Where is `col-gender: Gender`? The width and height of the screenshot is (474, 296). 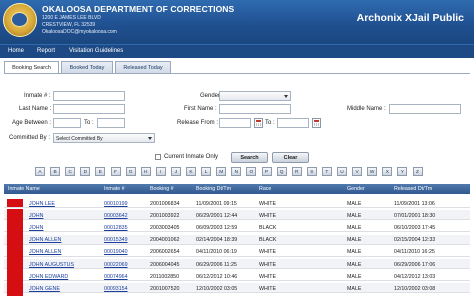 col-gender: Gender is located at coordinates (356, 189).